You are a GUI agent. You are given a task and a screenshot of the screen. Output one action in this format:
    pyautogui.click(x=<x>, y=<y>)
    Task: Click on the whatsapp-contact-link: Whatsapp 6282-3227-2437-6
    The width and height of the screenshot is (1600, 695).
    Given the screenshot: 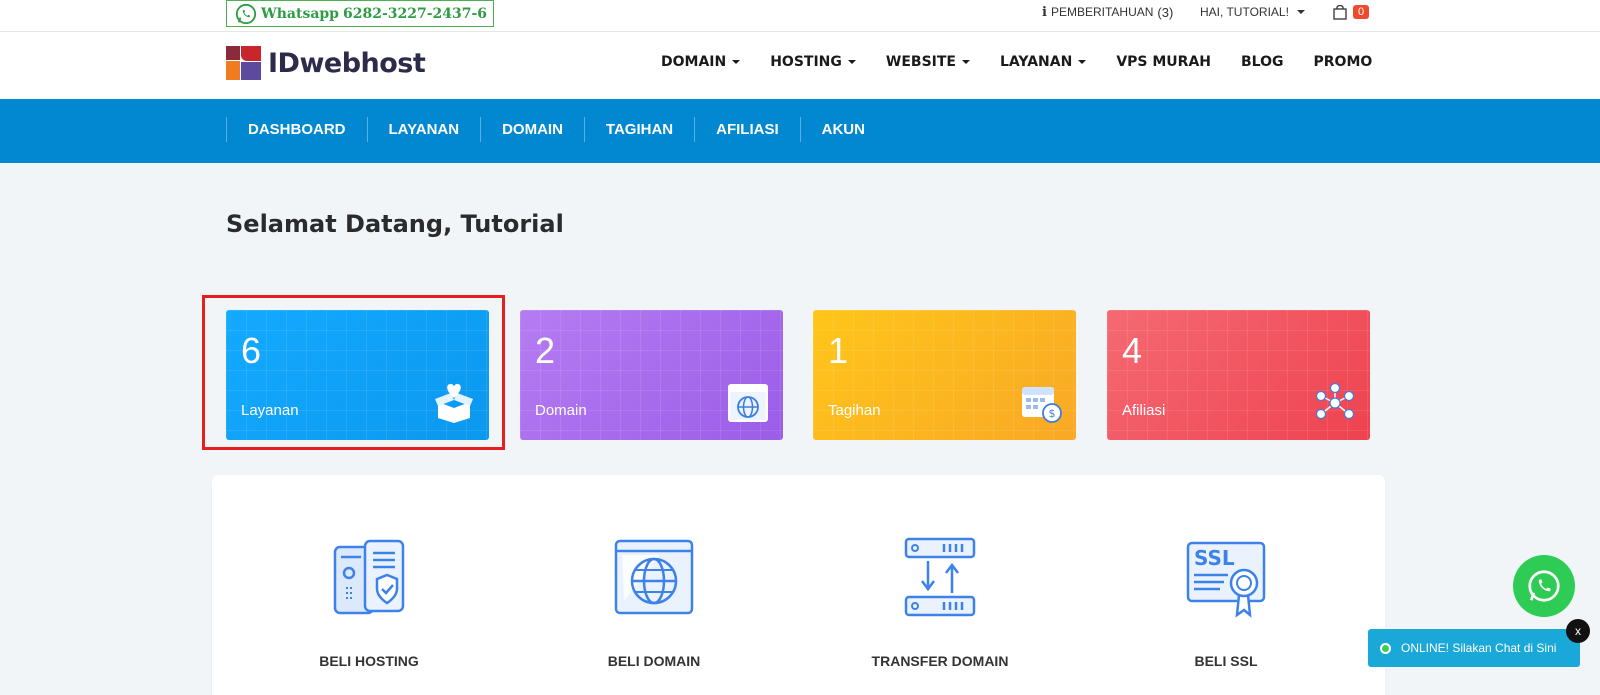 What is the action you would take?
    pyautogui.click(x=360, y=13)
    